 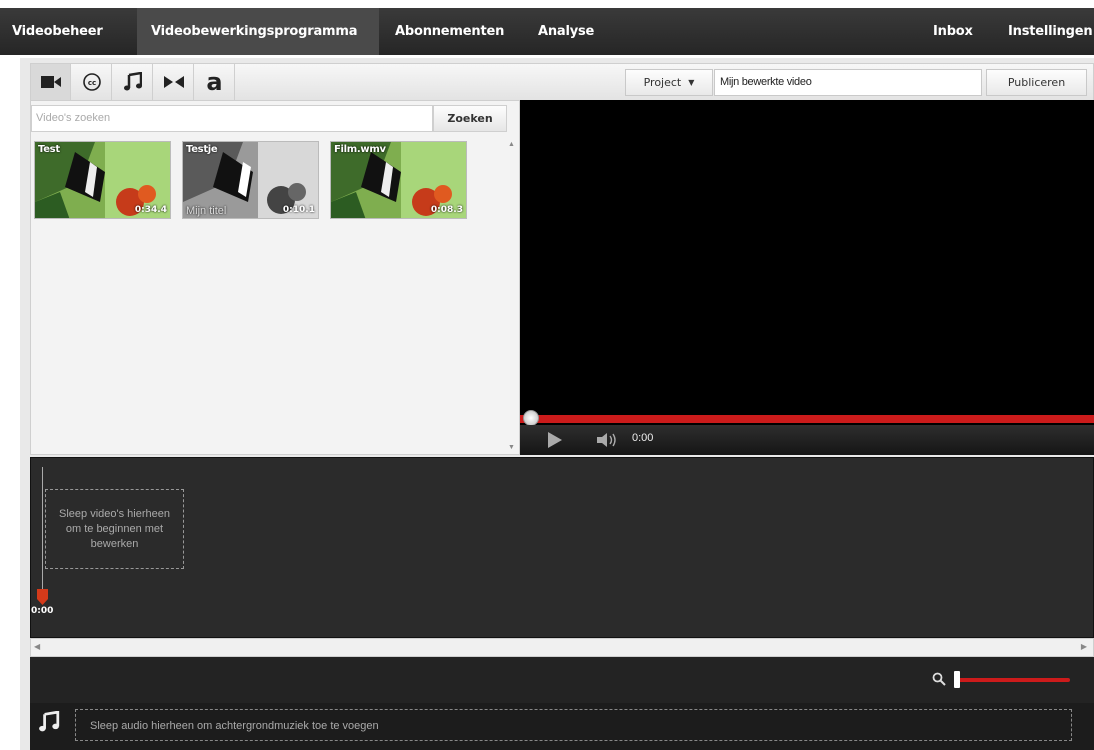 What do you see at coordinates (250, 180) in the screenshot?
I see `clip-thumbnail: Testje Mijn titel 0:10.1` at bounding box center [250, 180].